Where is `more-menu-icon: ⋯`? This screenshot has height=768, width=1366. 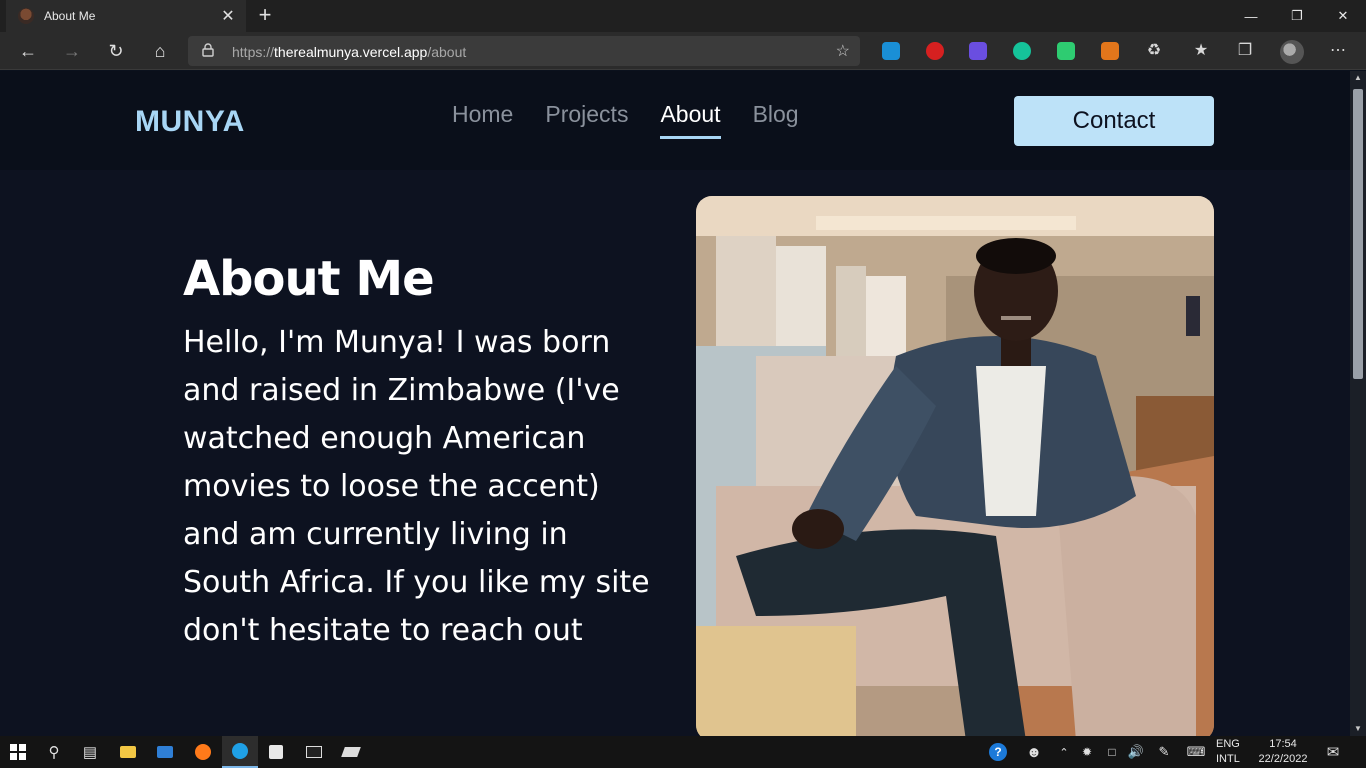
more-menu-icon: ⋯ is located at coordinates (1338, 51).